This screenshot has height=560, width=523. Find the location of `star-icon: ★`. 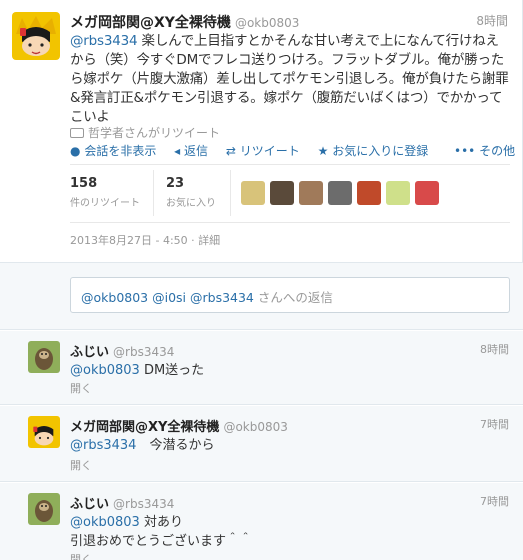

star-icon: ★ is located at coordinates (323, 151).